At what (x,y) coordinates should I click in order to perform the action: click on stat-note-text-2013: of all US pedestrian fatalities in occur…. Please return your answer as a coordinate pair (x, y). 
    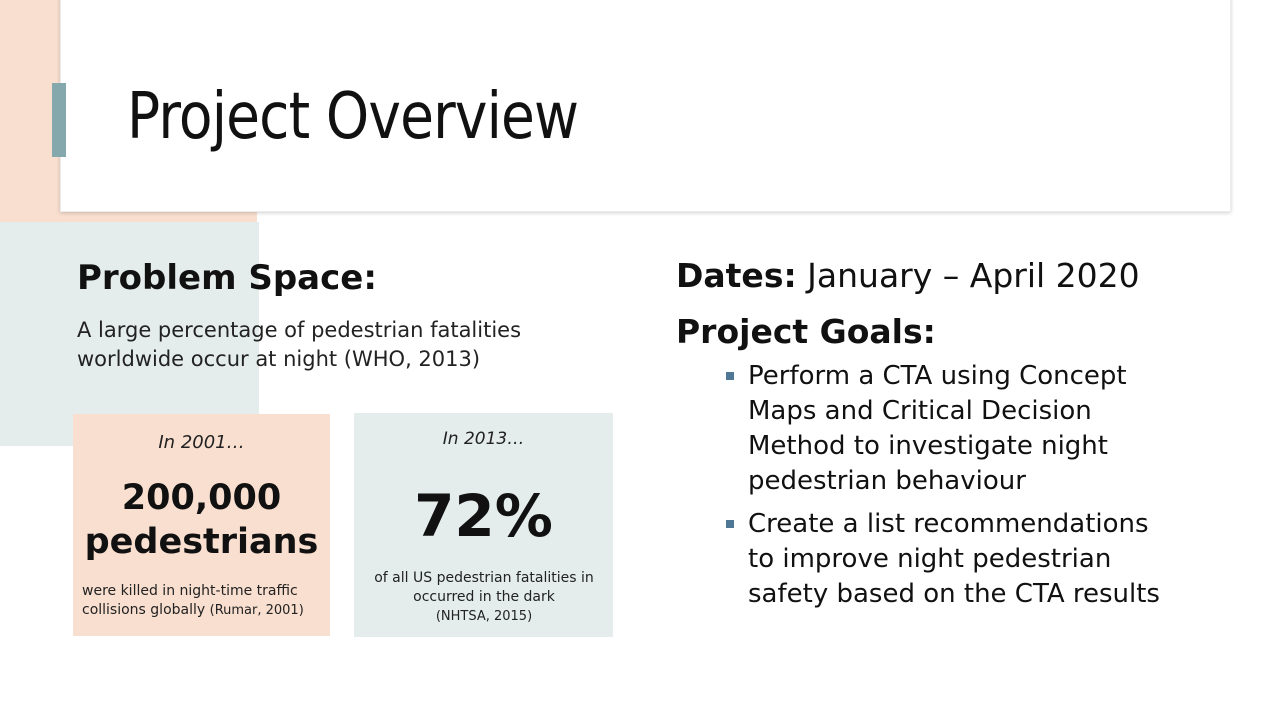
    Looking at the image, I should click on (484, 587).